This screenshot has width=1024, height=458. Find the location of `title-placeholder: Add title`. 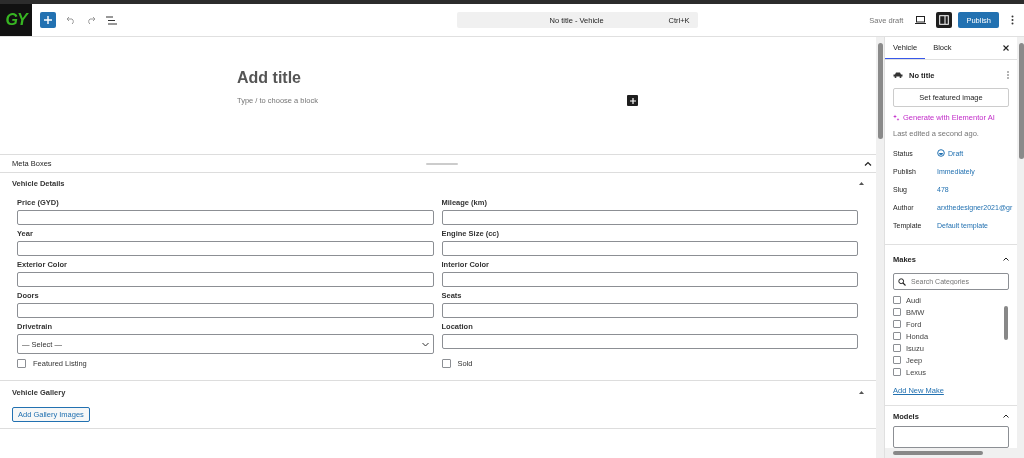

title-placeholder: Add title is located at coordinates (556, 78).